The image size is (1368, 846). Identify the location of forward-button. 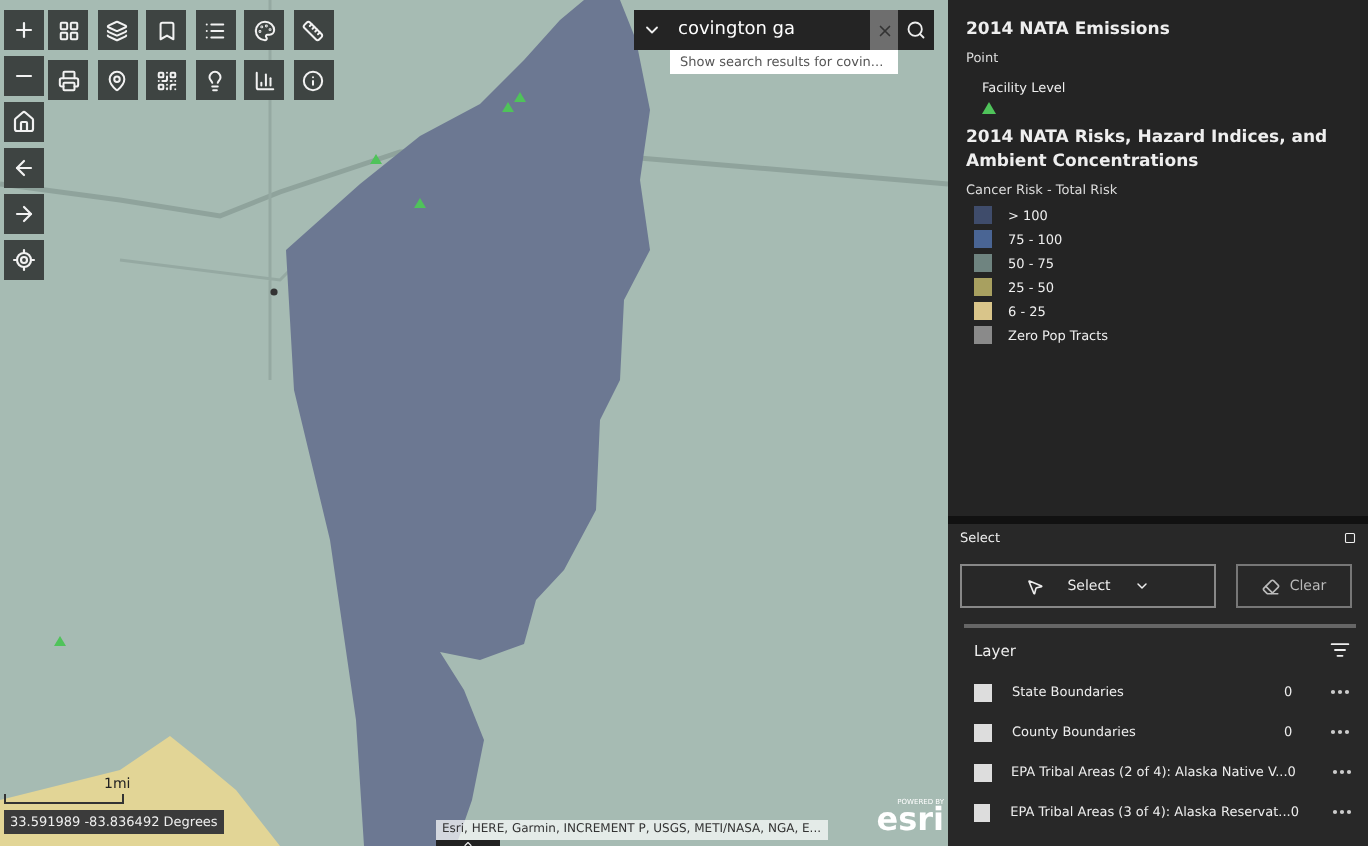
(24, 214).